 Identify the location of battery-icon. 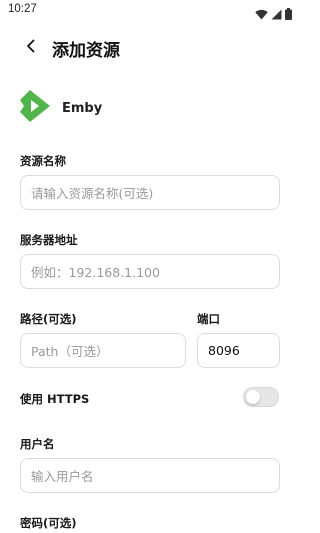
(288, 14).